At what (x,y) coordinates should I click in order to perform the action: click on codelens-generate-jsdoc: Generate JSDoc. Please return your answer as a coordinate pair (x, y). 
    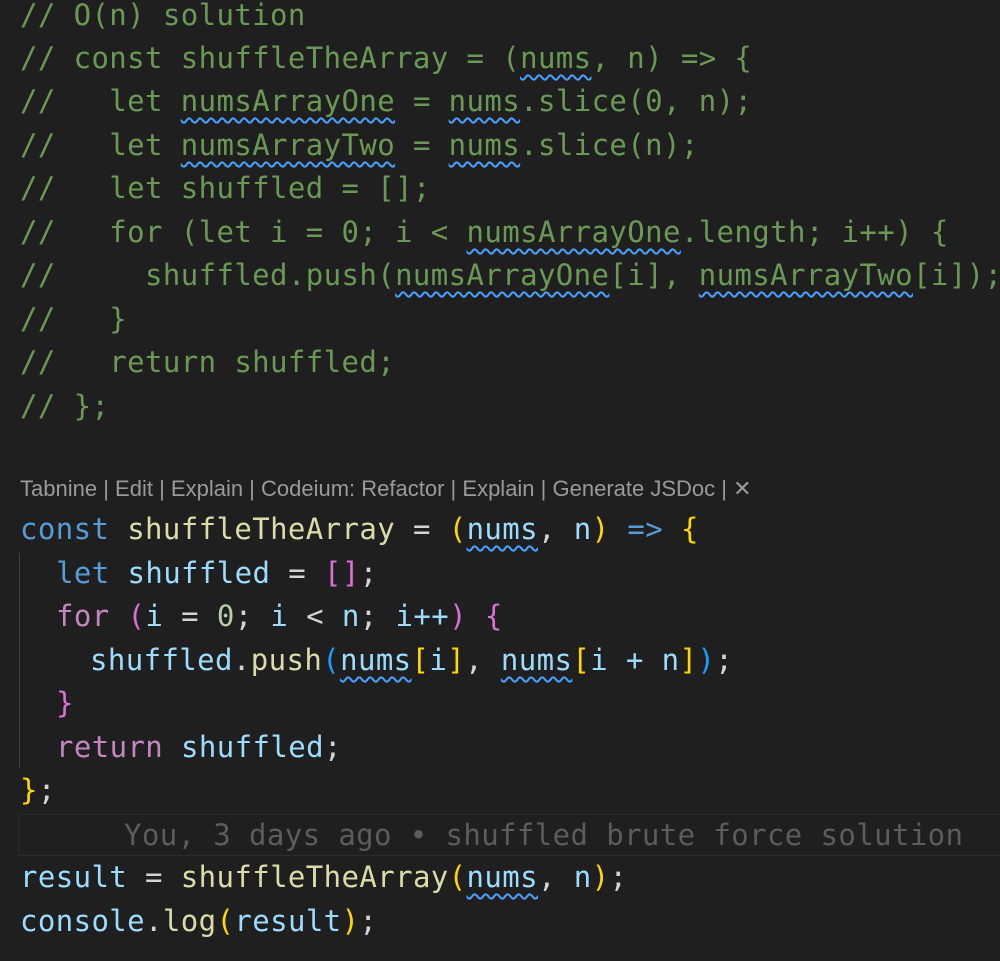
    Looking at the image, I should click on (634, 488).